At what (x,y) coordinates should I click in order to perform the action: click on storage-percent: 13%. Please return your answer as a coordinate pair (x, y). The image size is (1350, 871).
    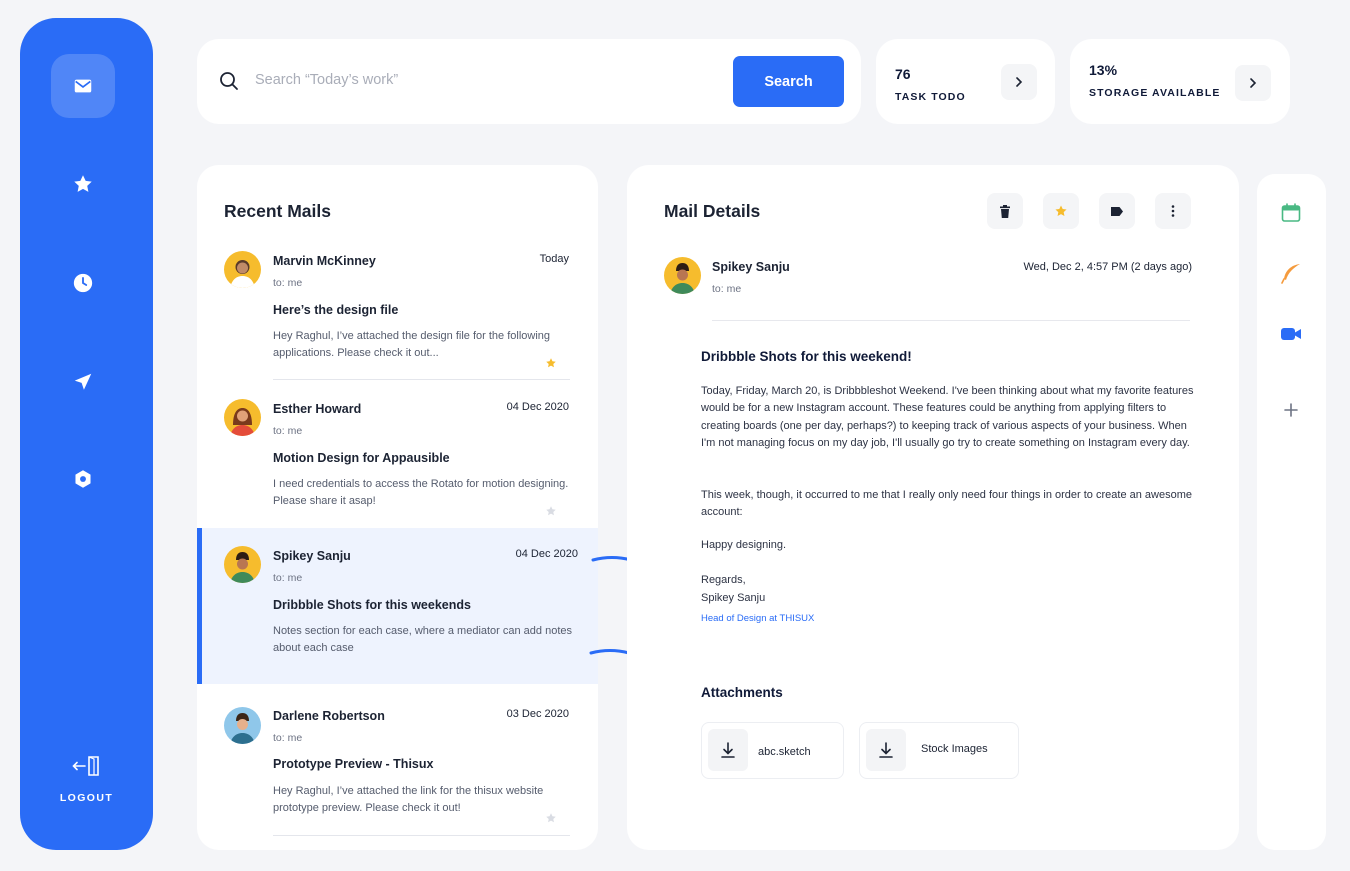
    Looking at the image, I should click on (1103, 70).